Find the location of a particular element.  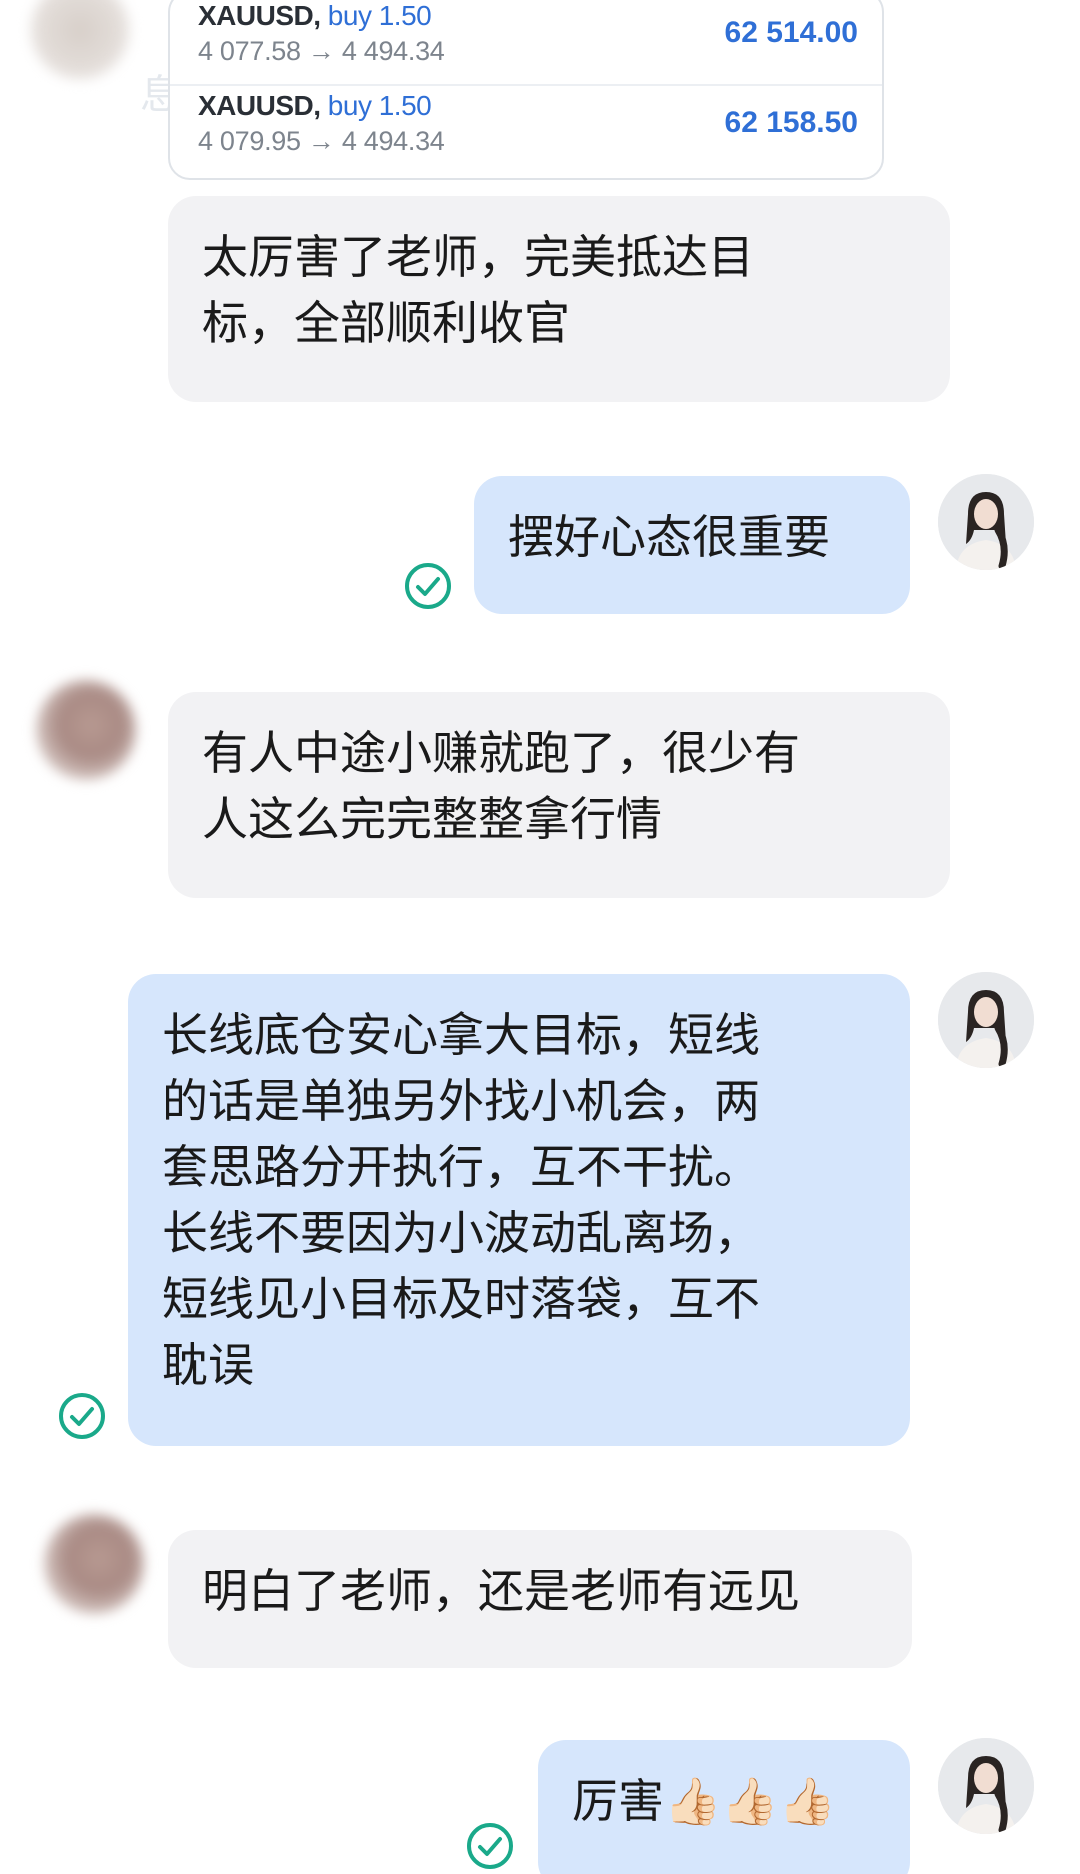

trade-prices: 4 079.95 → 4 494.34 is located at coordinates (321, 141).